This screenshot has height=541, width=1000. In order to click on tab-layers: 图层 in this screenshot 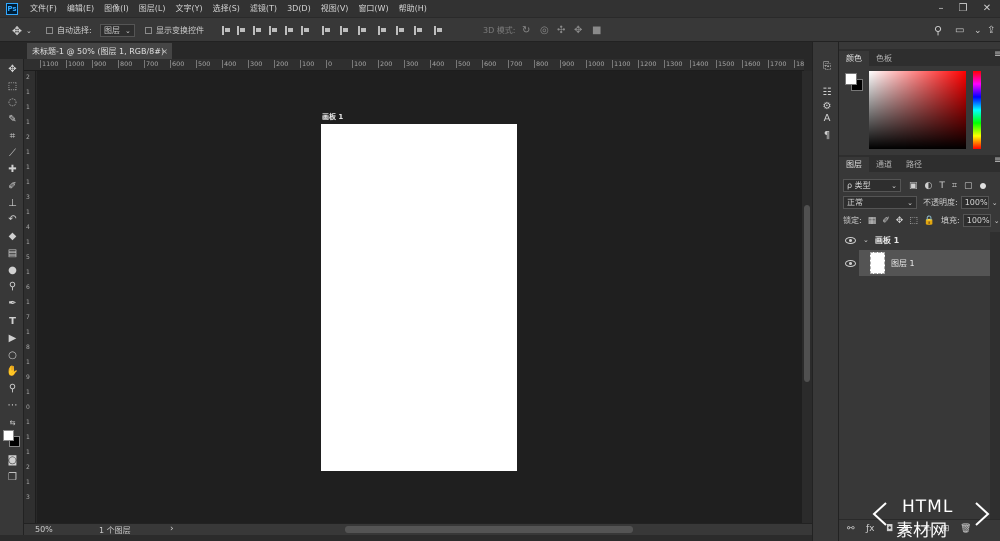, I will do `click(854, 164)`.